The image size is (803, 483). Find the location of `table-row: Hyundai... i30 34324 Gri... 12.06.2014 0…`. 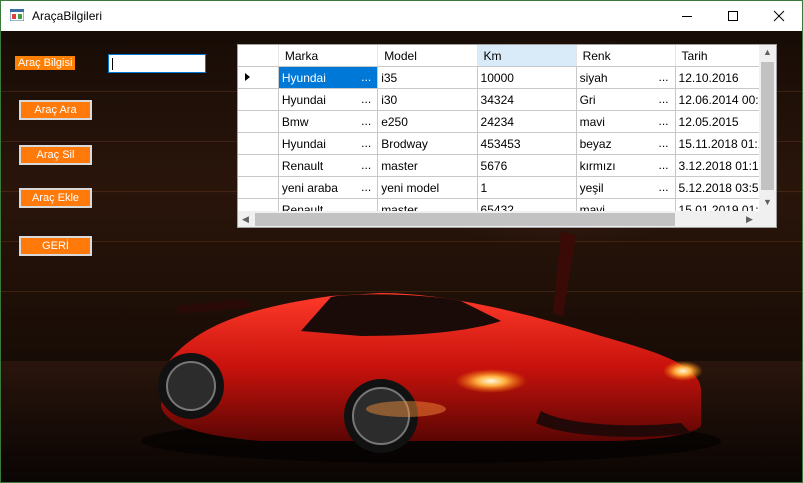

table-row: Hyundai... i30 34324 Gri... 12.06.2014 0… is located at coordinates (507, 99).